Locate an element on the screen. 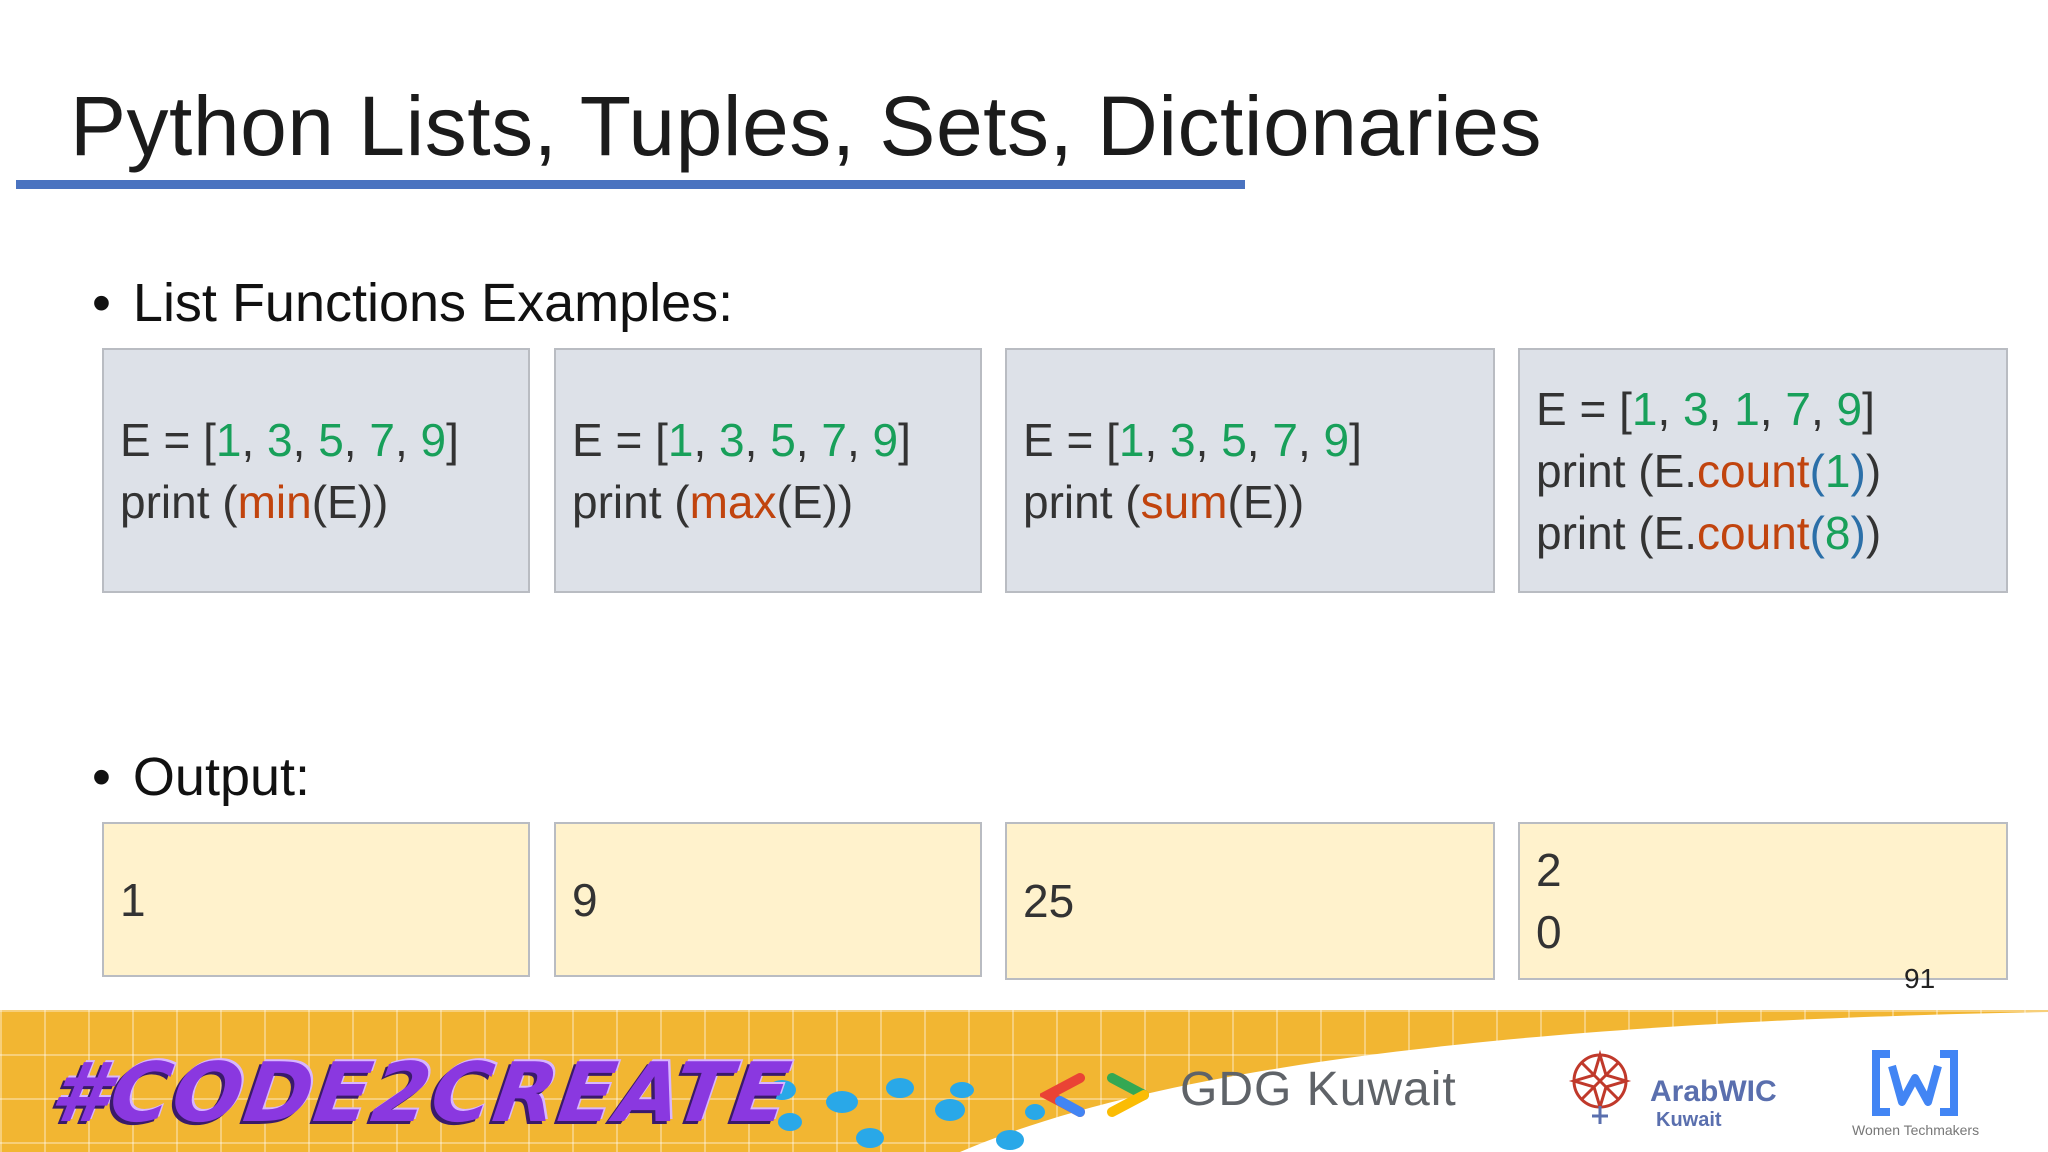 This screenshot has width=2048, height=1152. examples-label: List Functions Examples: is located at coordinates (433, 303).